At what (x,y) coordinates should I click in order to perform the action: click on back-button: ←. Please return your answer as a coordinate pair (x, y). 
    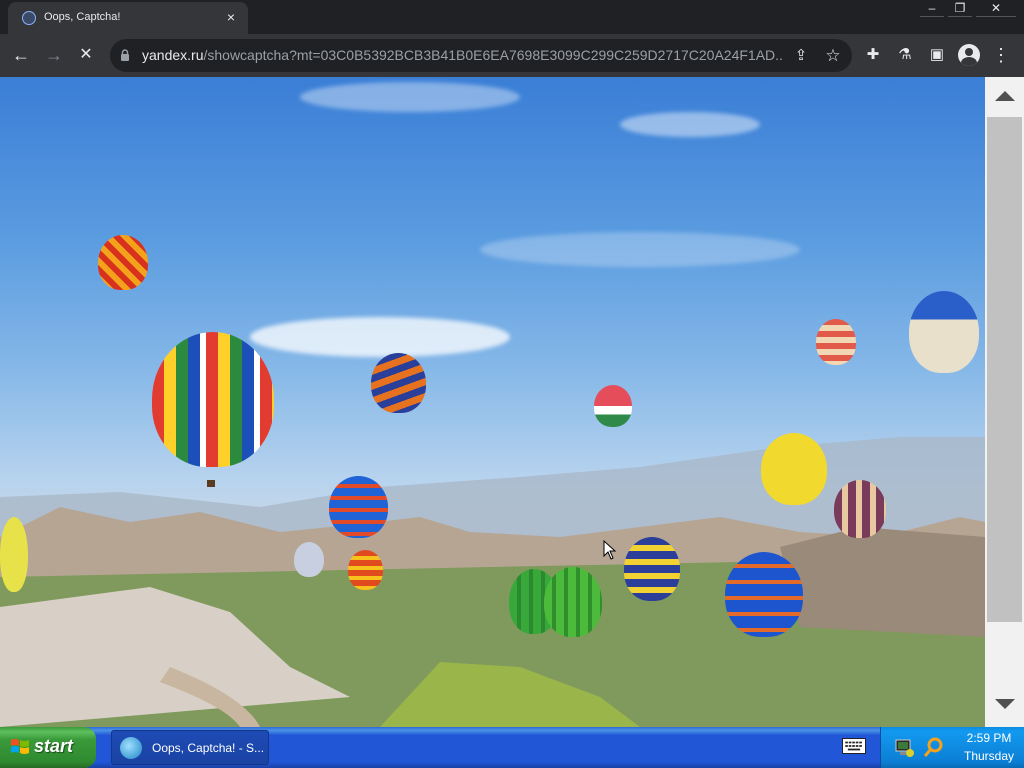
    Looking at the image, I should click on (21, 55).